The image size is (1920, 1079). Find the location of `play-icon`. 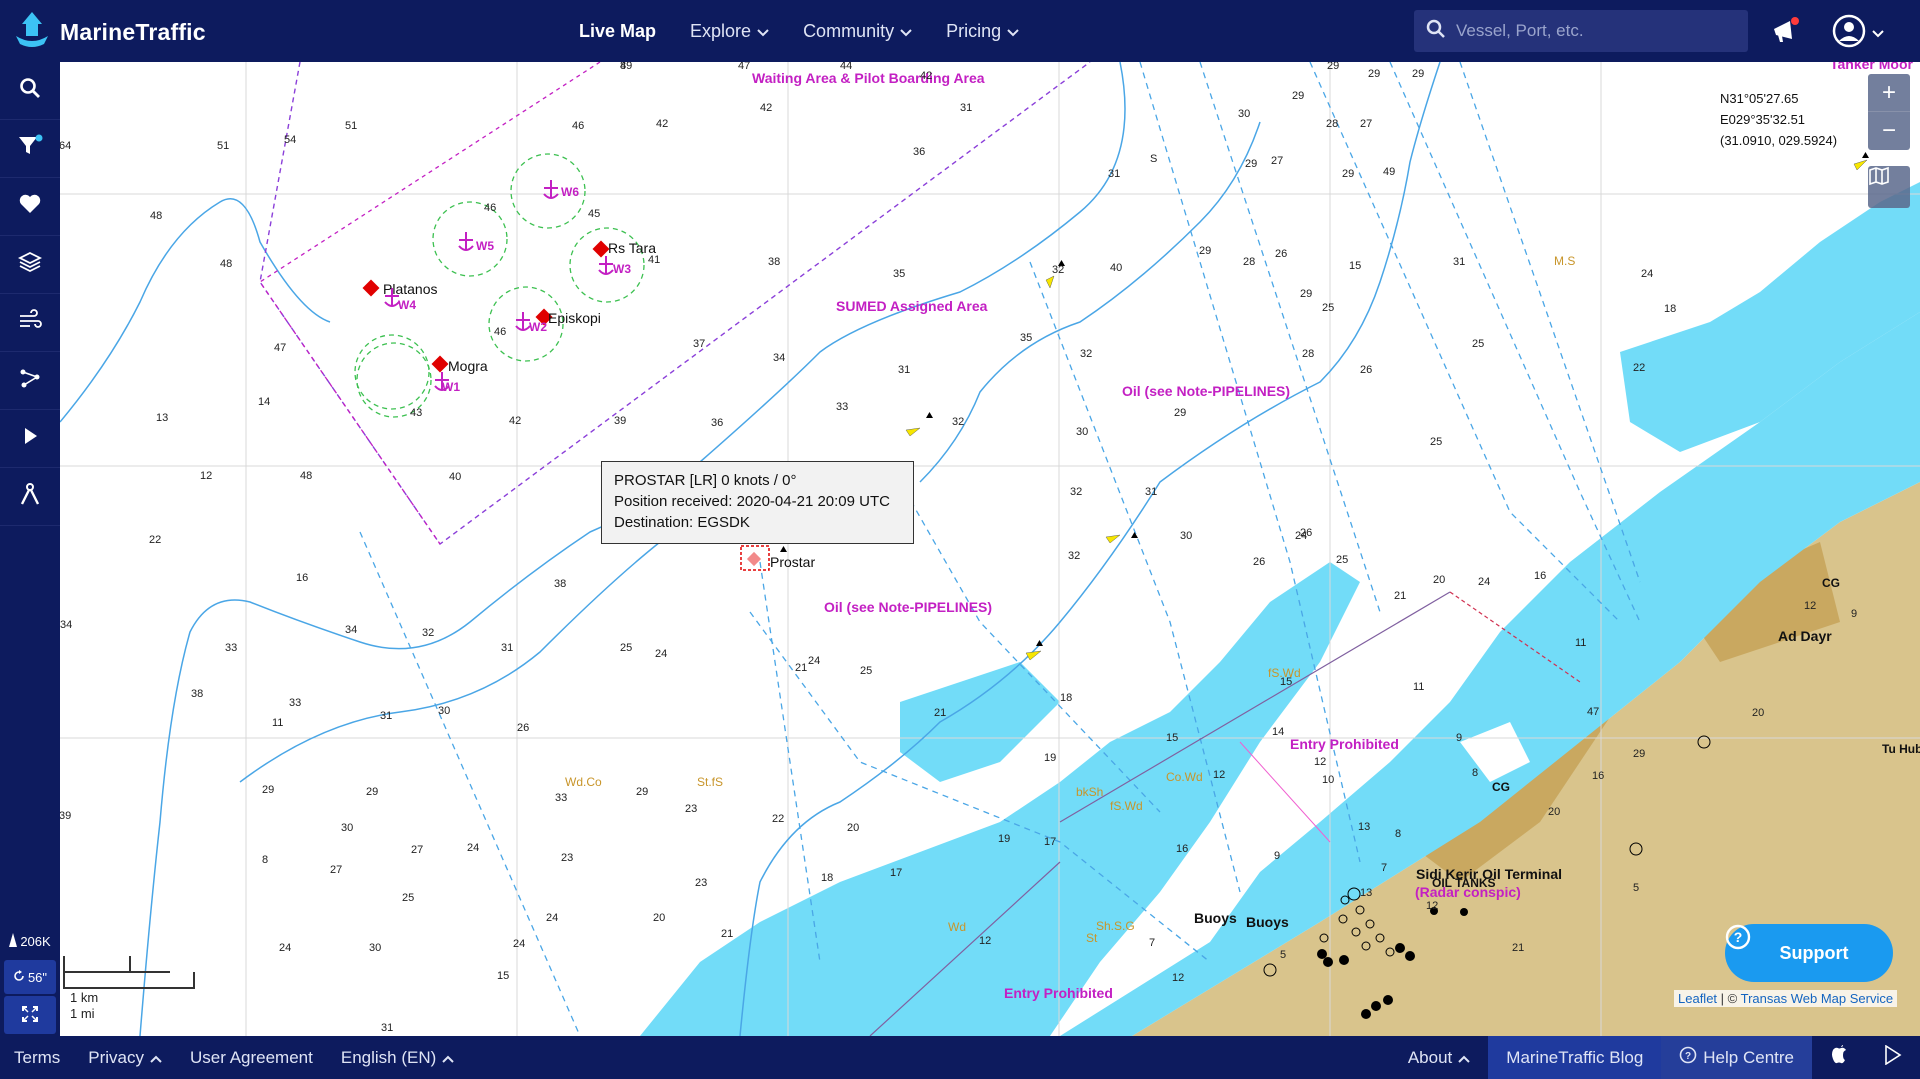

play-icon is located at coordinates (30, 438).